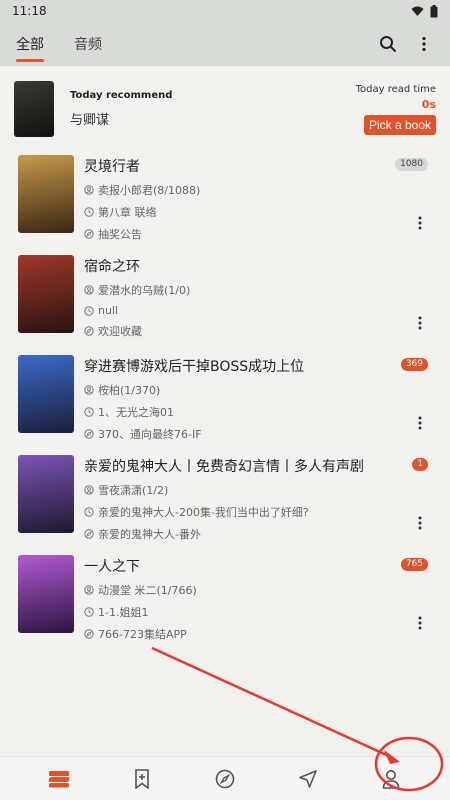 Image resolution: width=450 pixels, height=800 pixels. Describe the element at coordinates (258, 366) in the screenshot. I see `book-title: 穿进赛博游戏后干掉BOSS成功上位` at that location.